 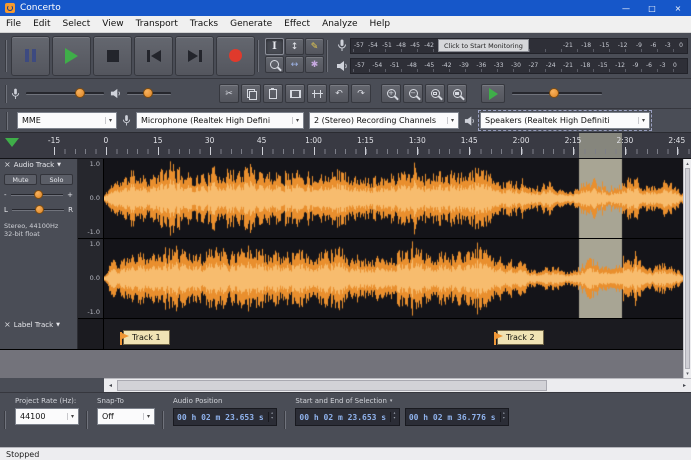 I want to click on menu-analyze: Analyze, so click(x=339, y=24).